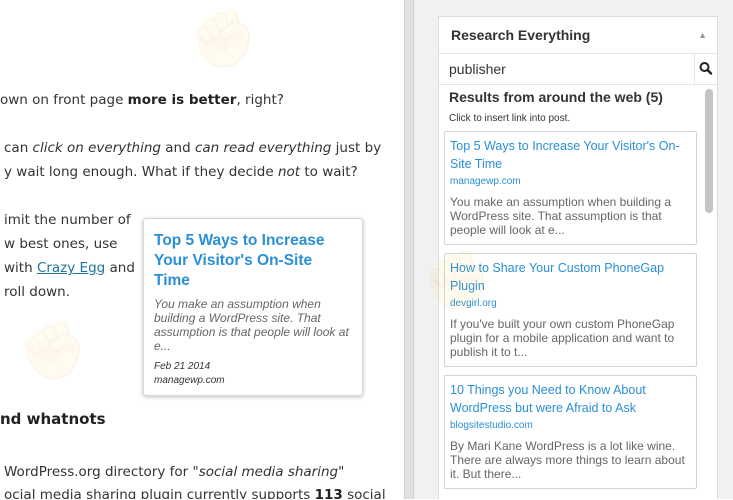 Image resolution: width=733 pixels, height=500 pixels. What do you see at coordinates (18, 148) in the screenshot?
I see `editor-text-run: can` at bounding box center [18, 148].